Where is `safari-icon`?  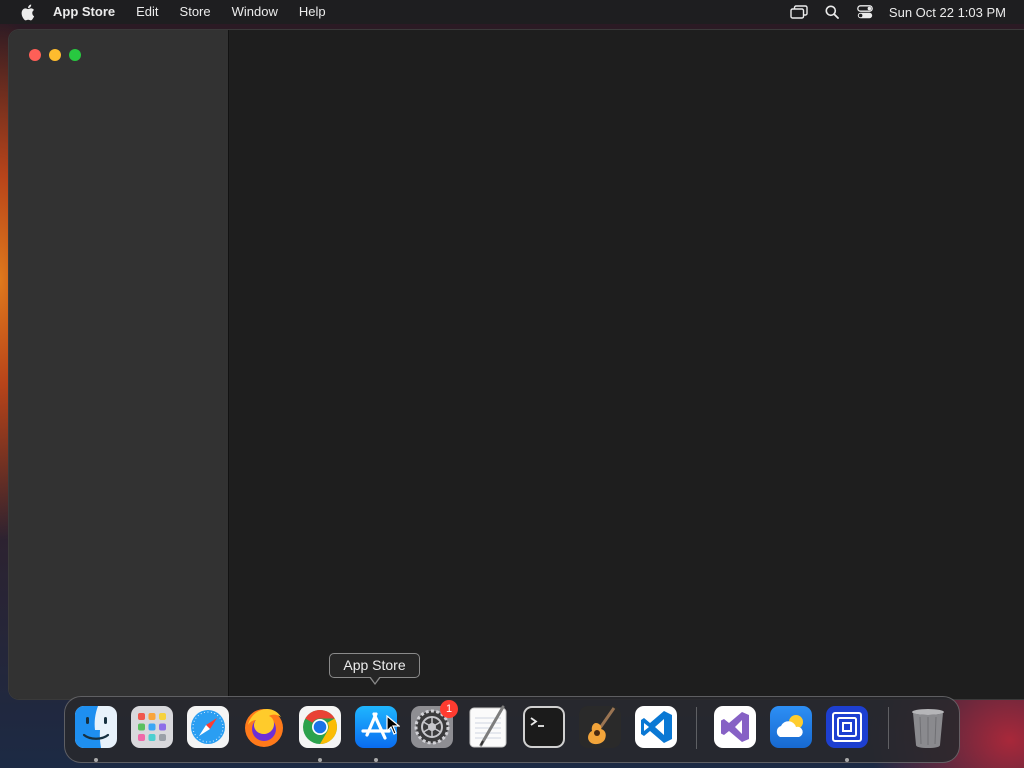 safari-icon is located at coordinates (208, 727).